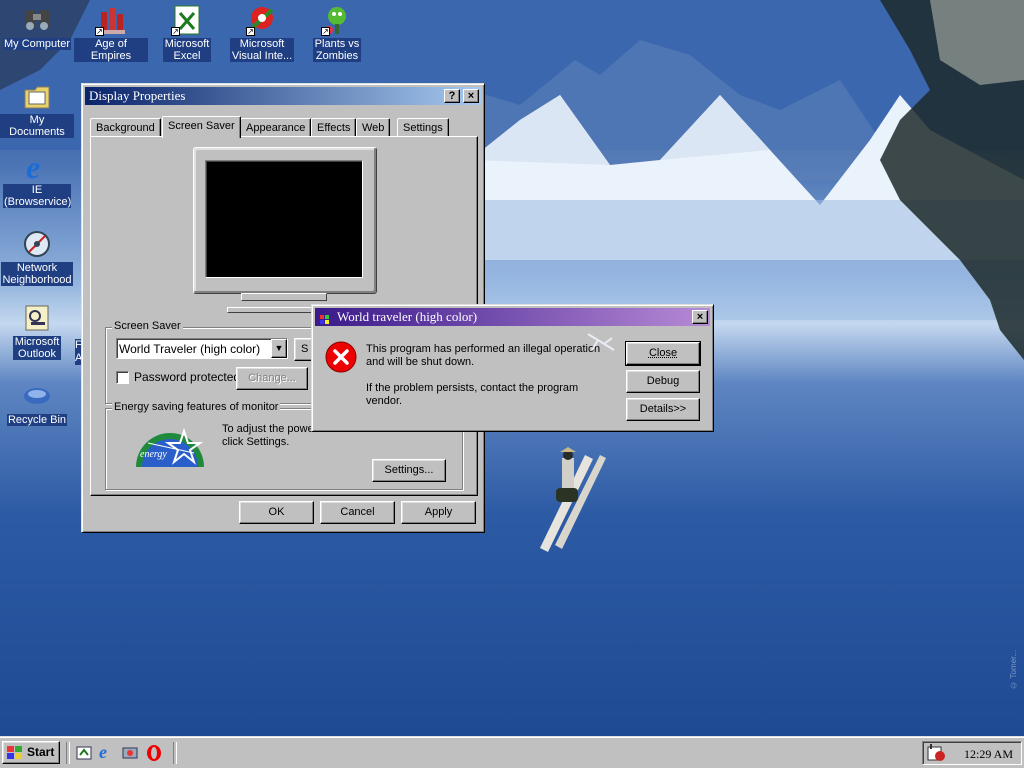 The image size is (1024, 768). I want to click on desktop-icon-label: Microsoft Excel, so click(187, 50).